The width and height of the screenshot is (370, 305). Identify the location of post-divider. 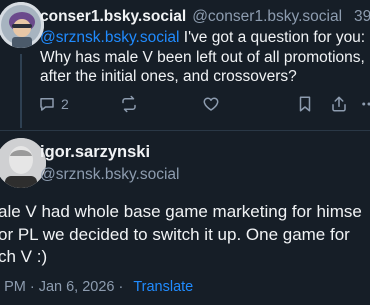
(185, 130).